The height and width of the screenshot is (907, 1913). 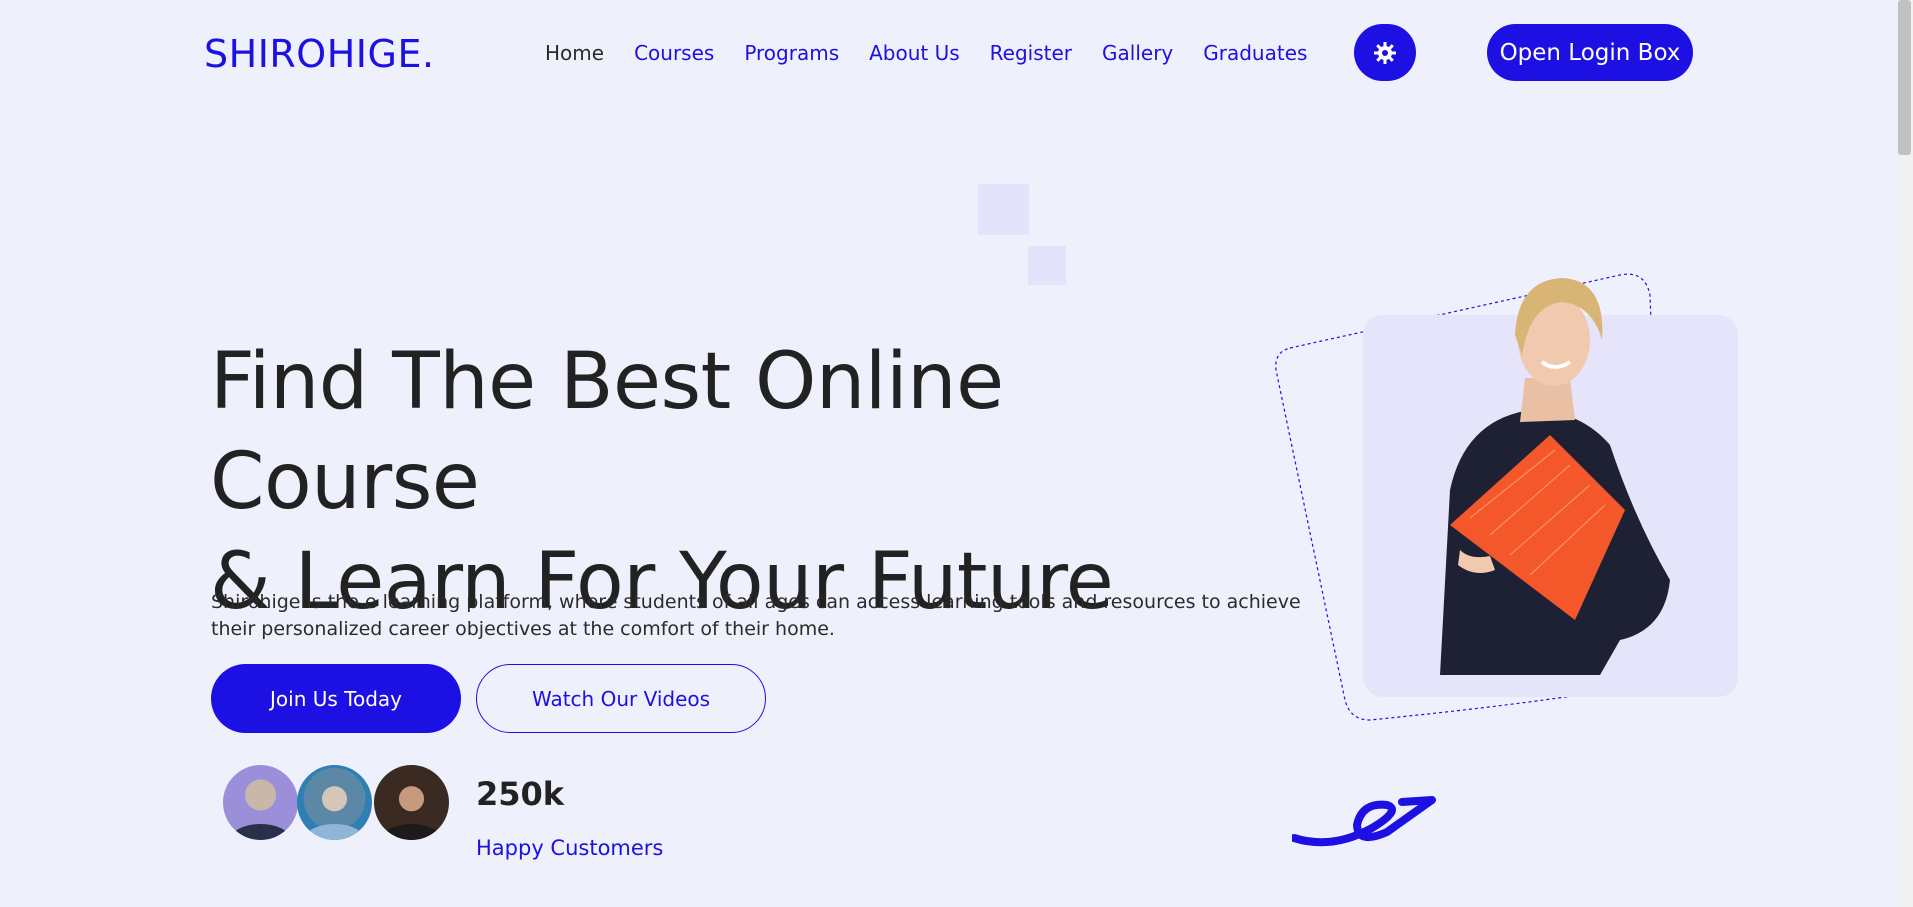 I want to click on scrollbar, so click(x=1904, y=453).